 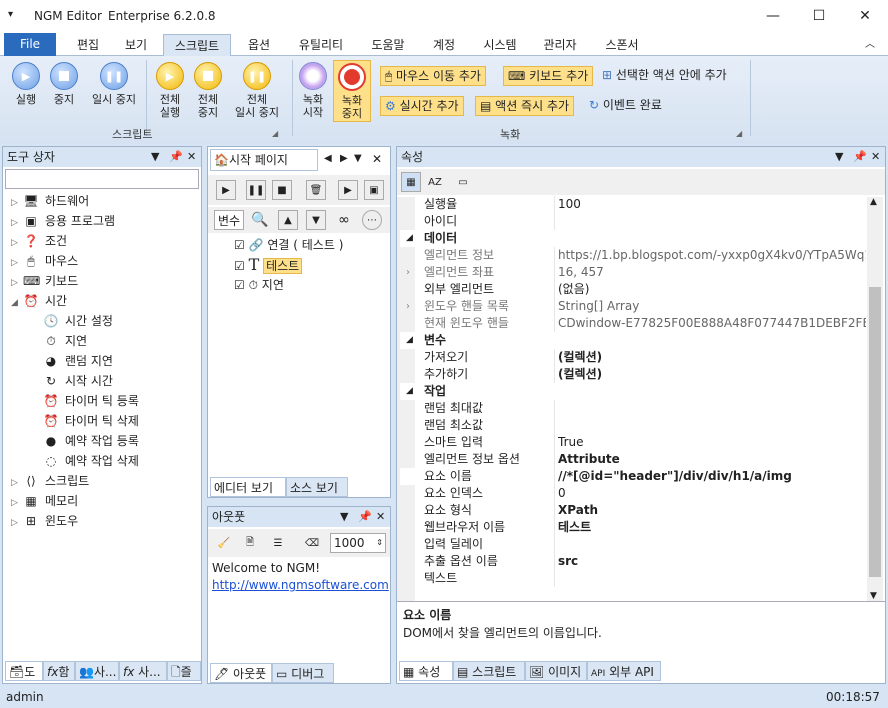 I want to click on up-icon: ▲, so click(x=288, y=220).